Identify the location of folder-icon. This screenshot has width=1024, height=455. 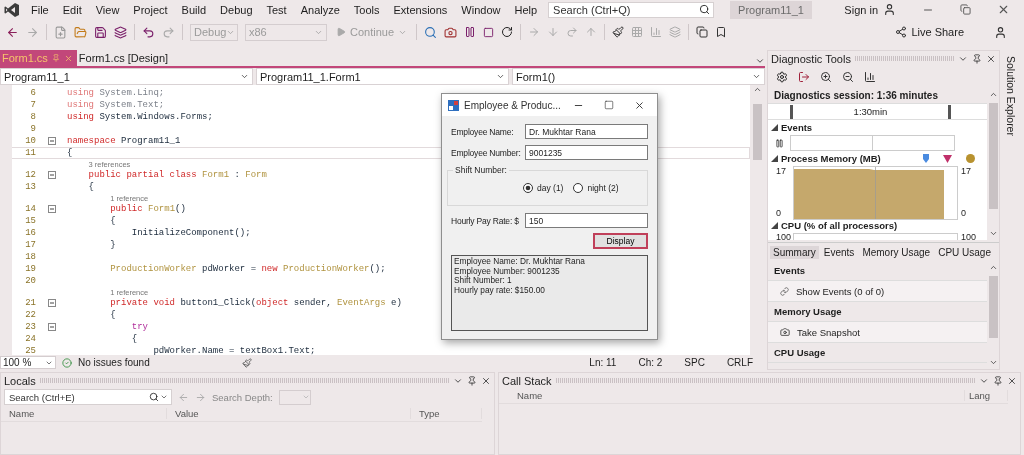
(80, 32).